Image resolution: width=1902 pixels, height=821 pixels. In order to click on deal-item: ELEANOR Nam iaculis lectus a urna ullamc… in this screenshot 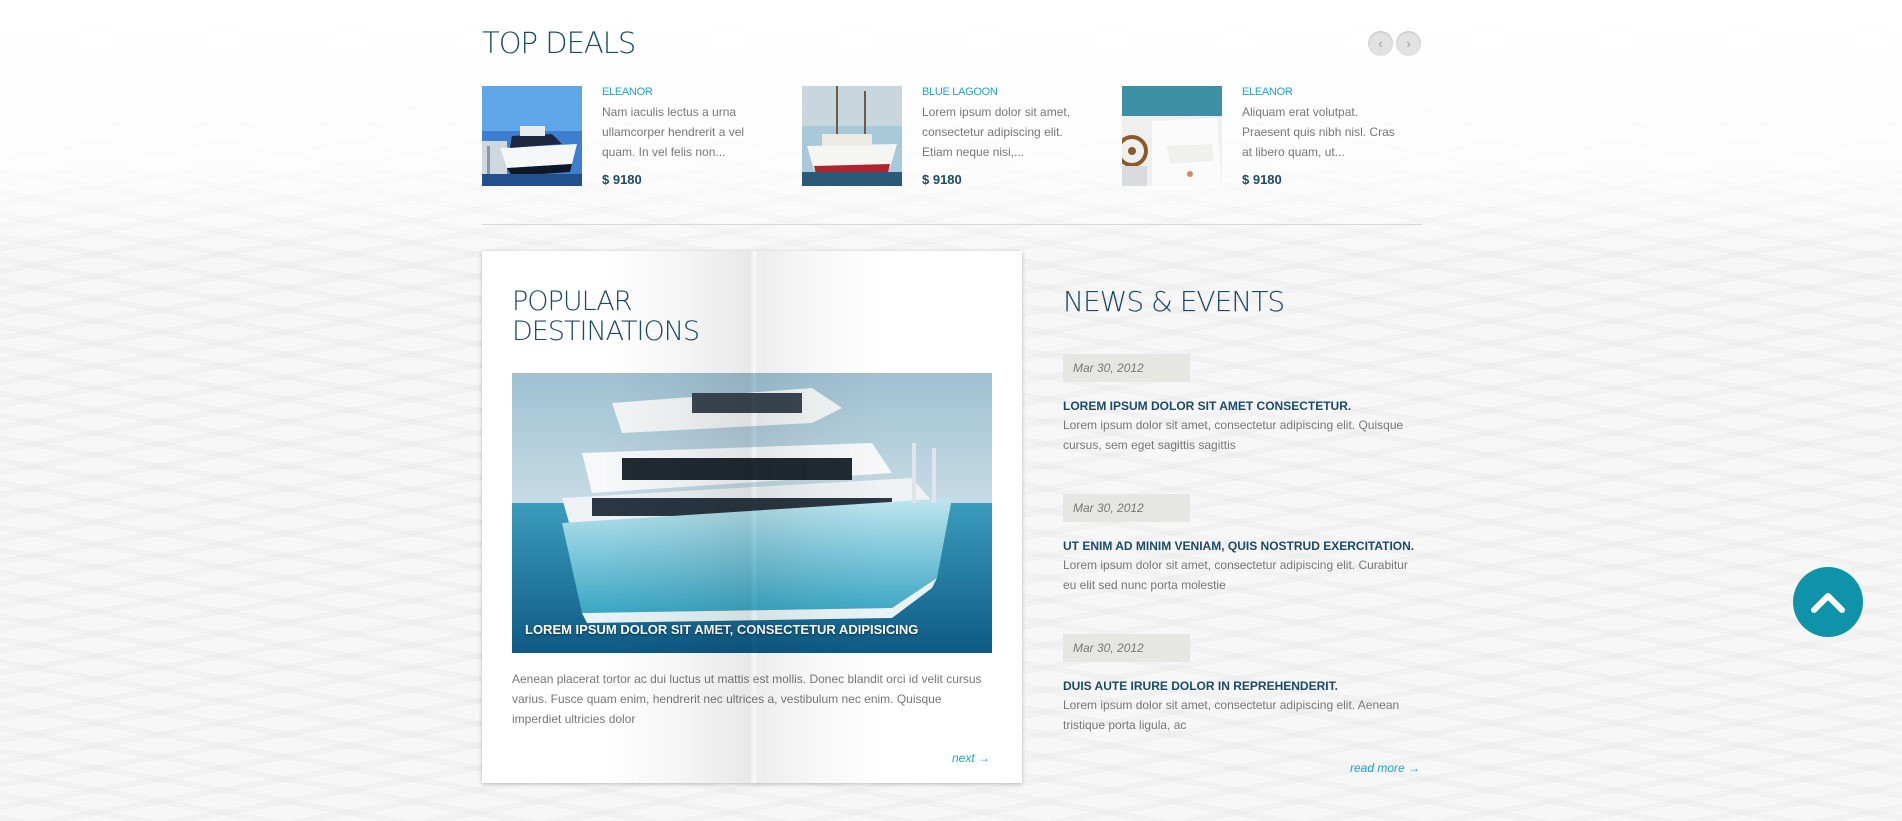, I will do `click(627, 141)`.